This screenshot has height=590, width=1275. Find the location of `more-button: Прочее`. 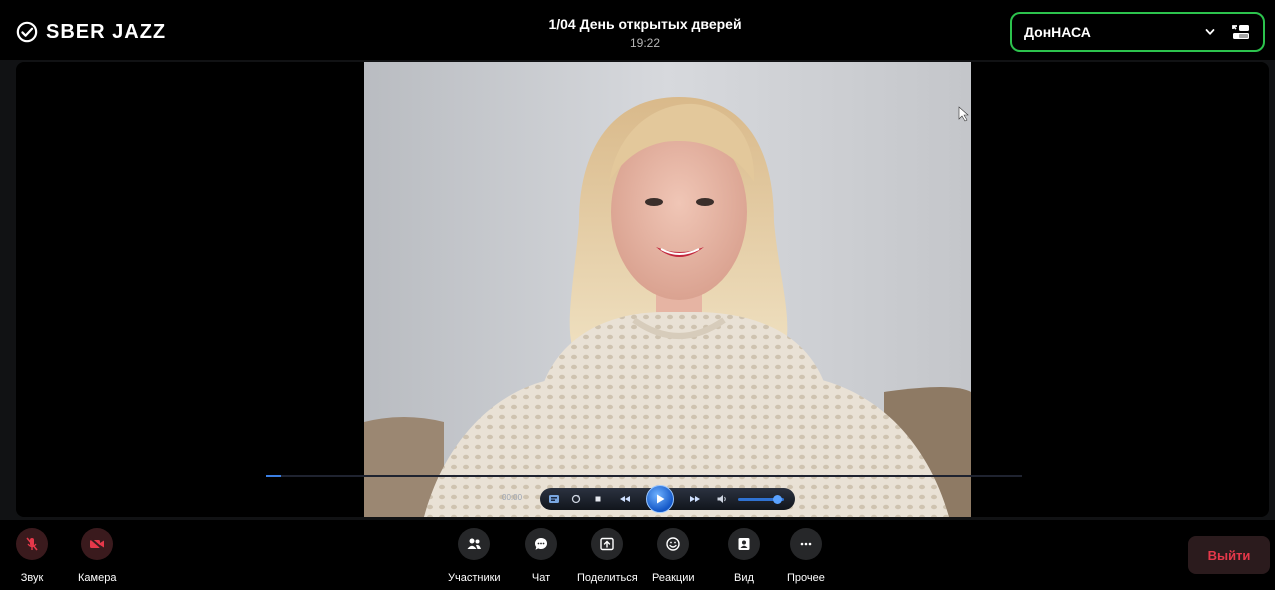

more-button: Прочее is located at coordinates (806, 556).